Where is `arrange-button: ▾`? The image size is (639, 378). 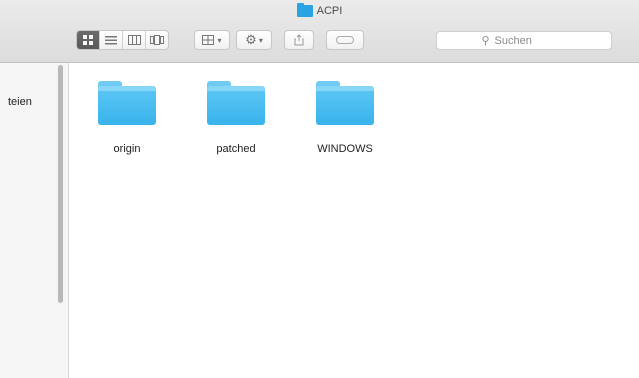
arrange-button: ▾ is located at coordinates (212, 40).